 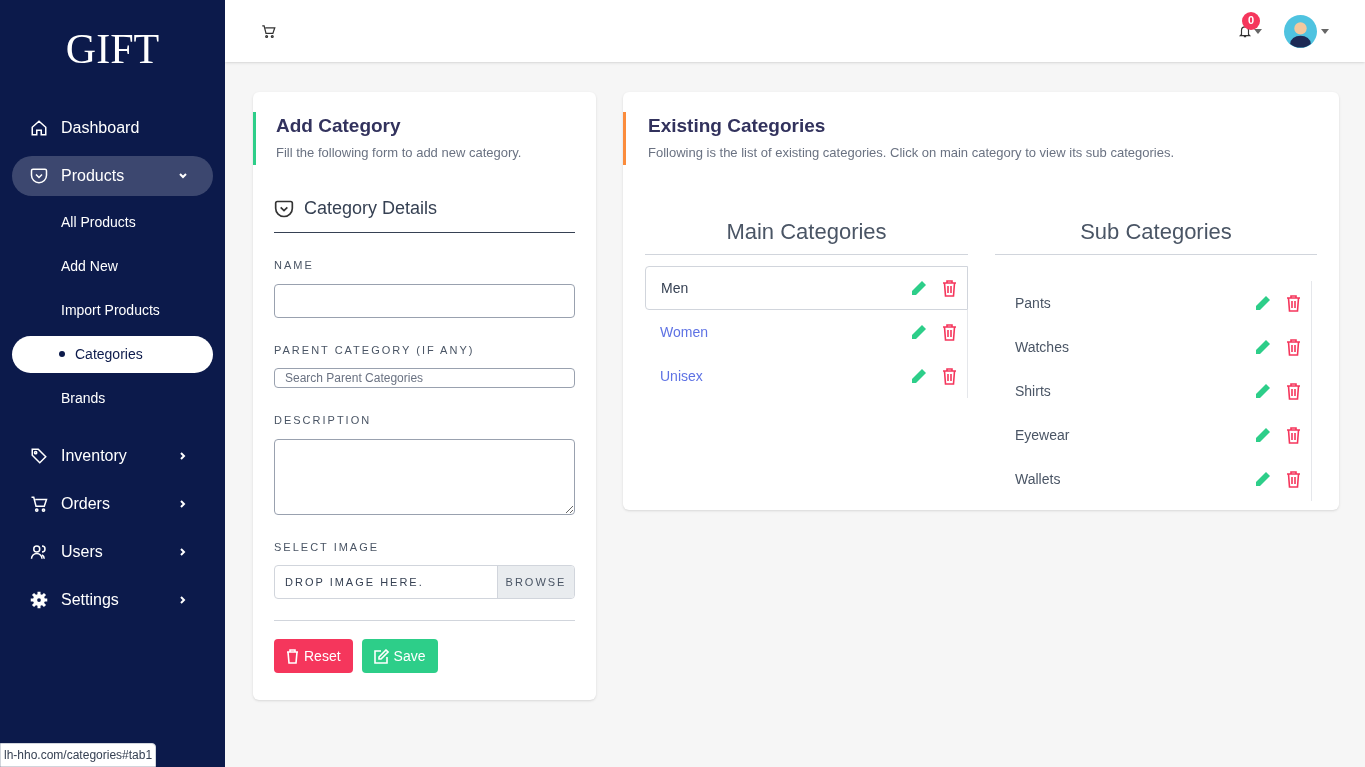 I want to click on subcategory-name: Shirts, so click(x=1127, y=391).